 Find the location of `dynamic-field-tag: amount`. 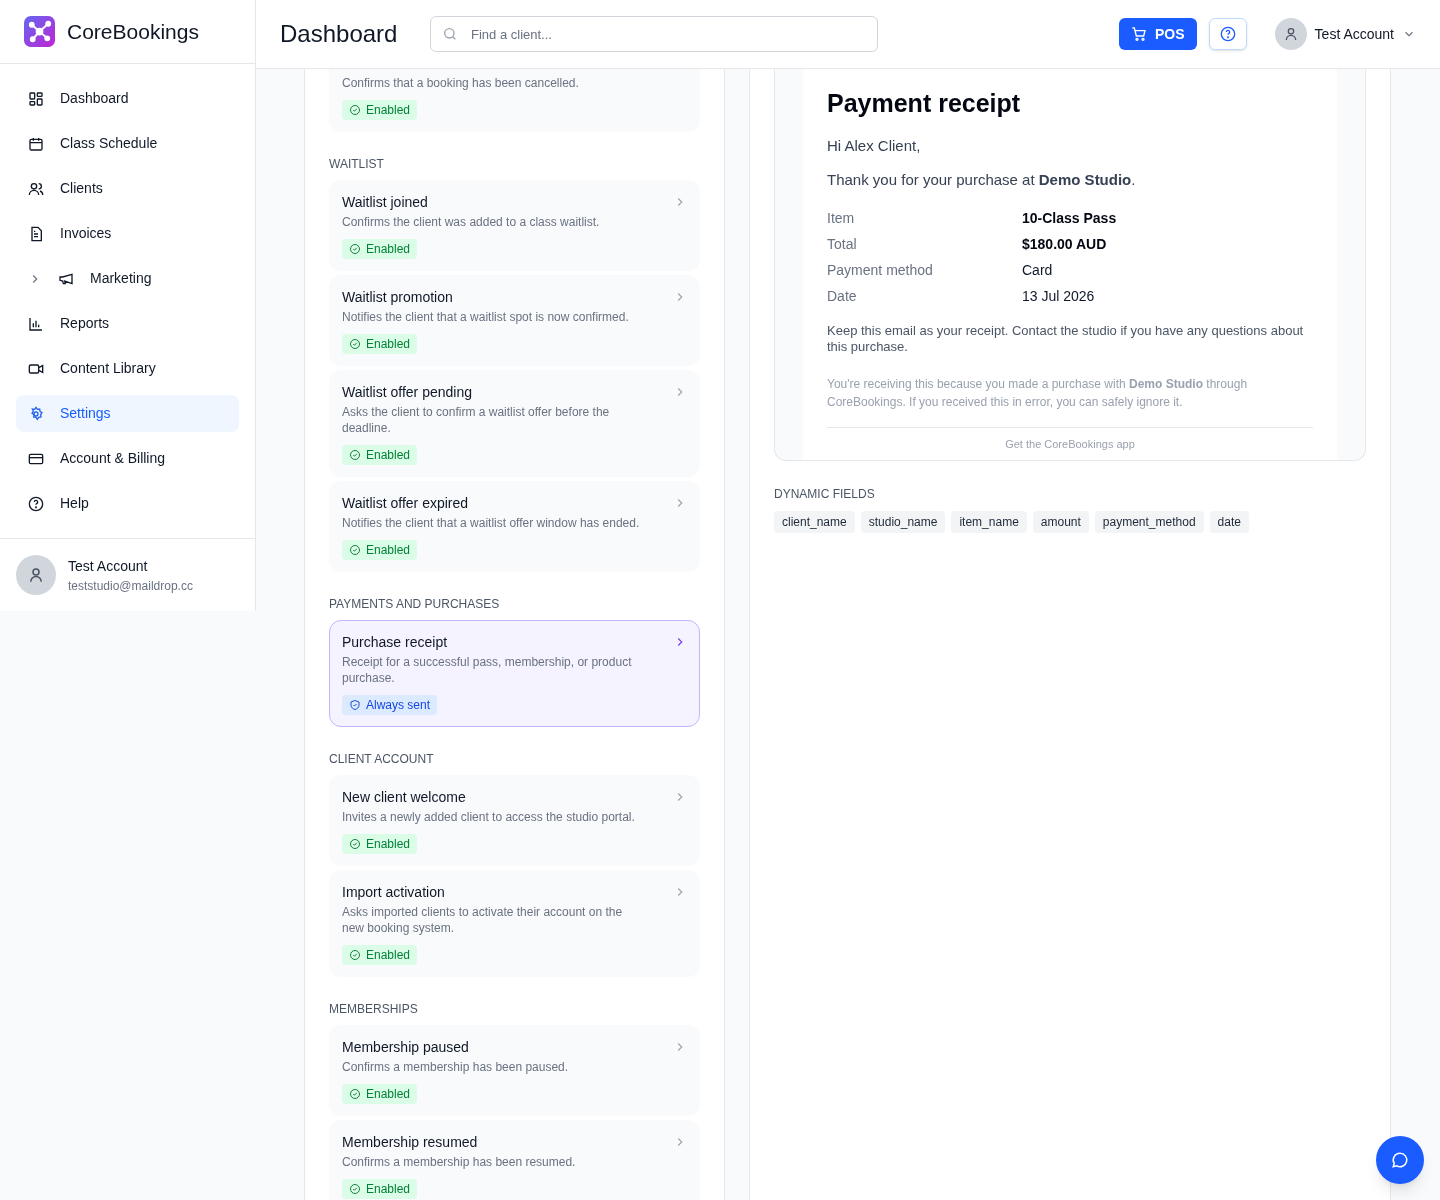

dynamic-field-tag: amount is located at coordinates (1060, 522).